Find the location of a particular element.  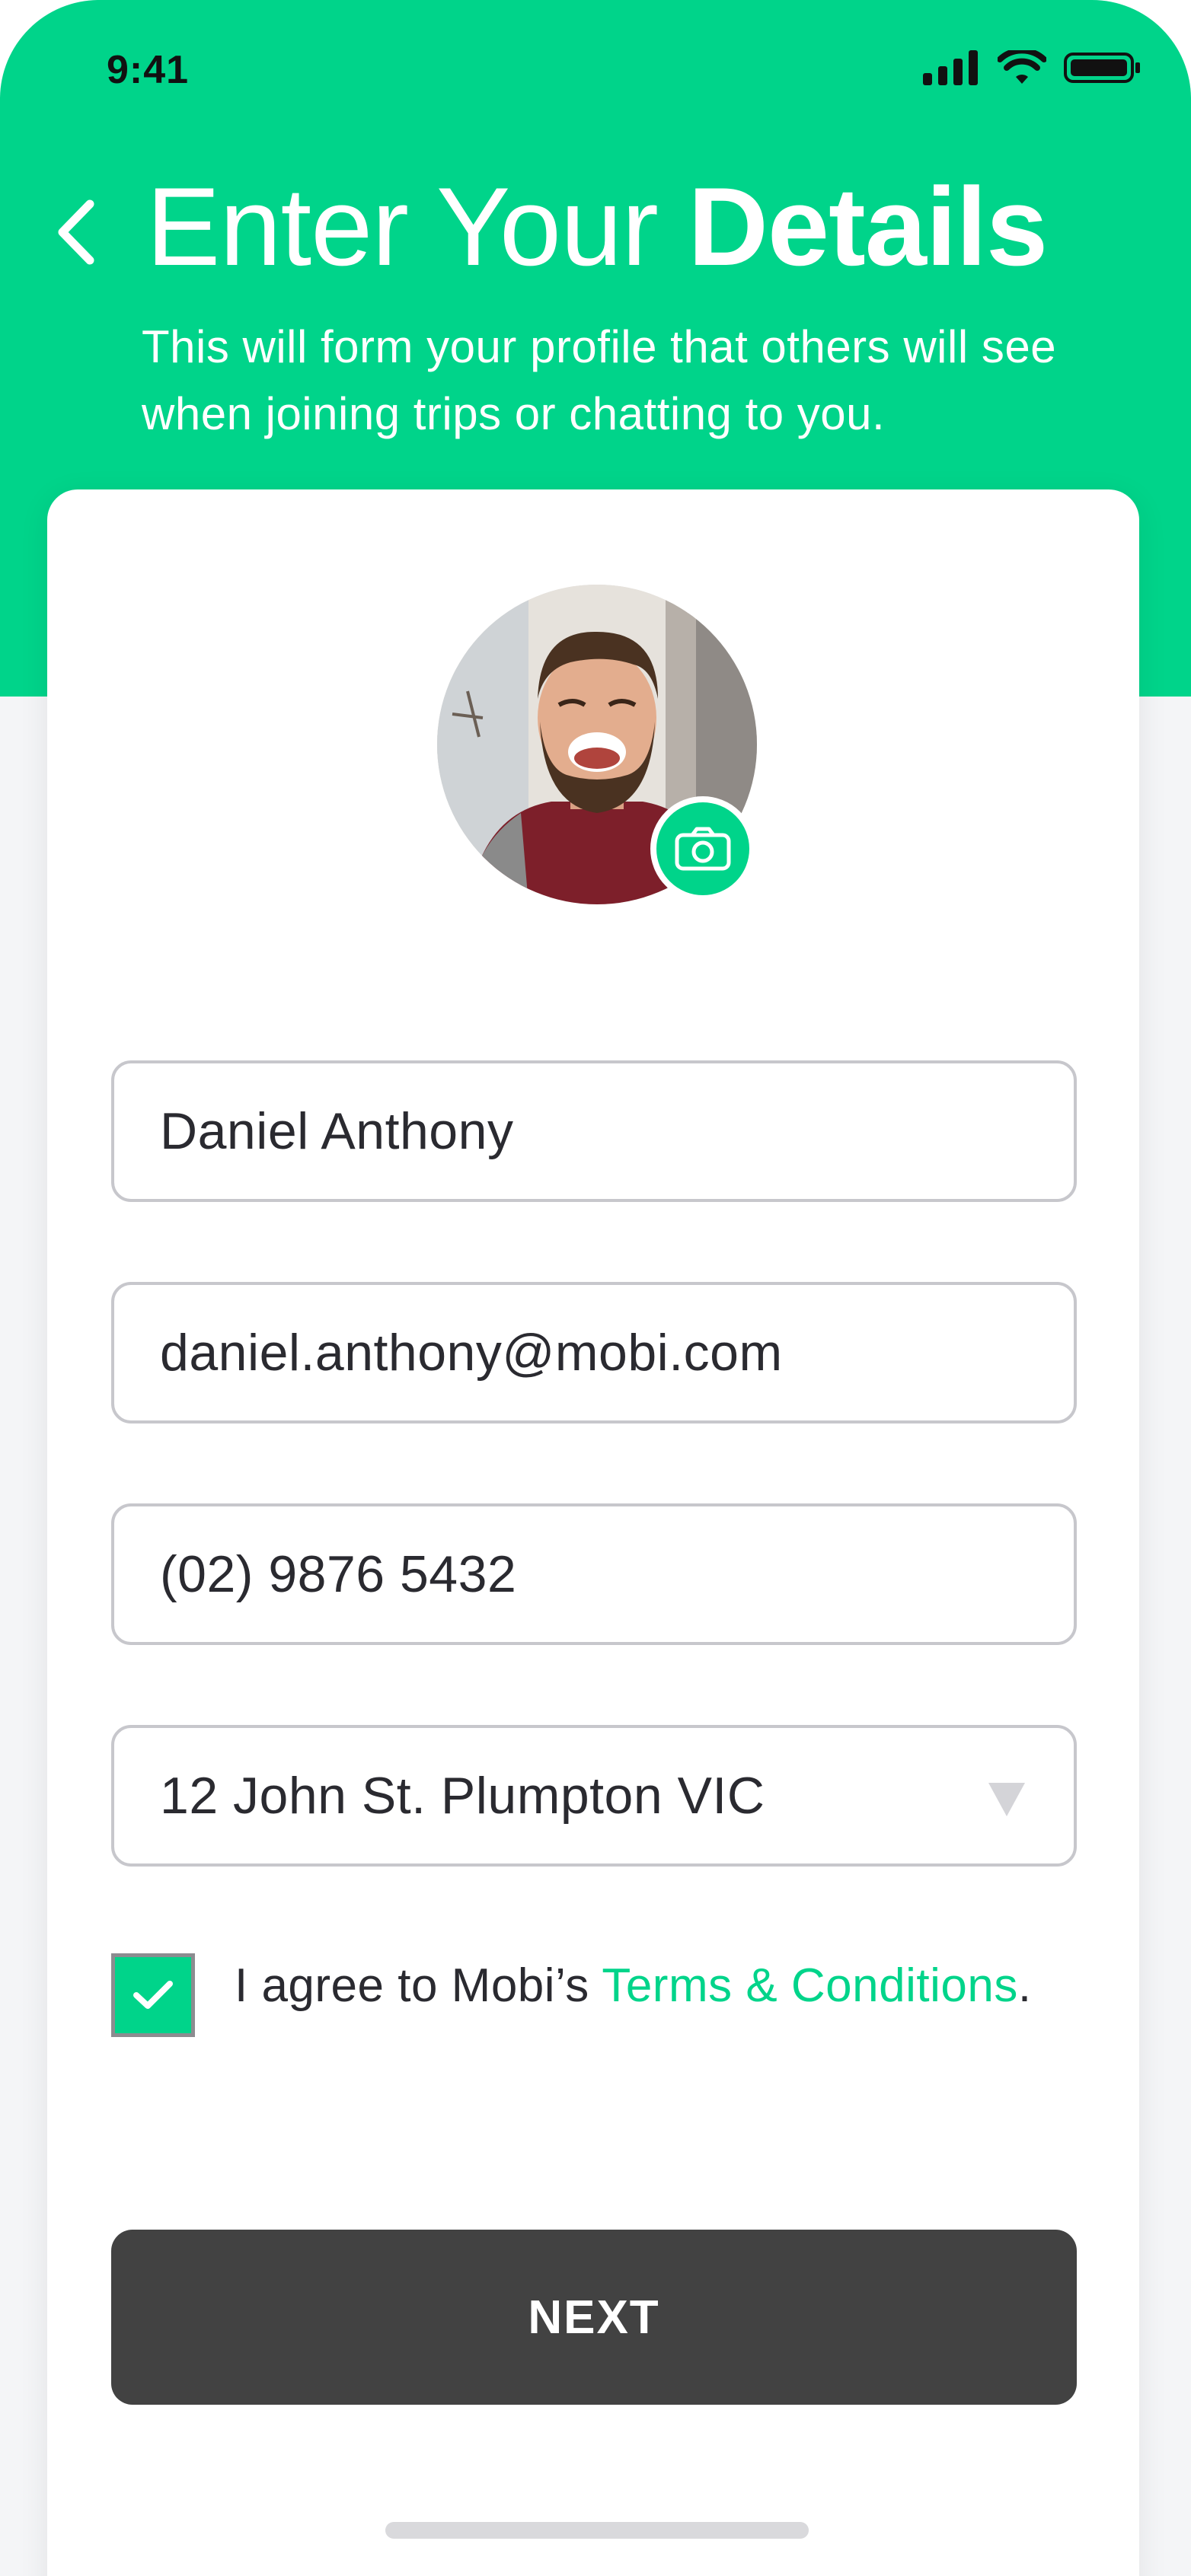

home-indicator is located at coordinates (597, 2530).